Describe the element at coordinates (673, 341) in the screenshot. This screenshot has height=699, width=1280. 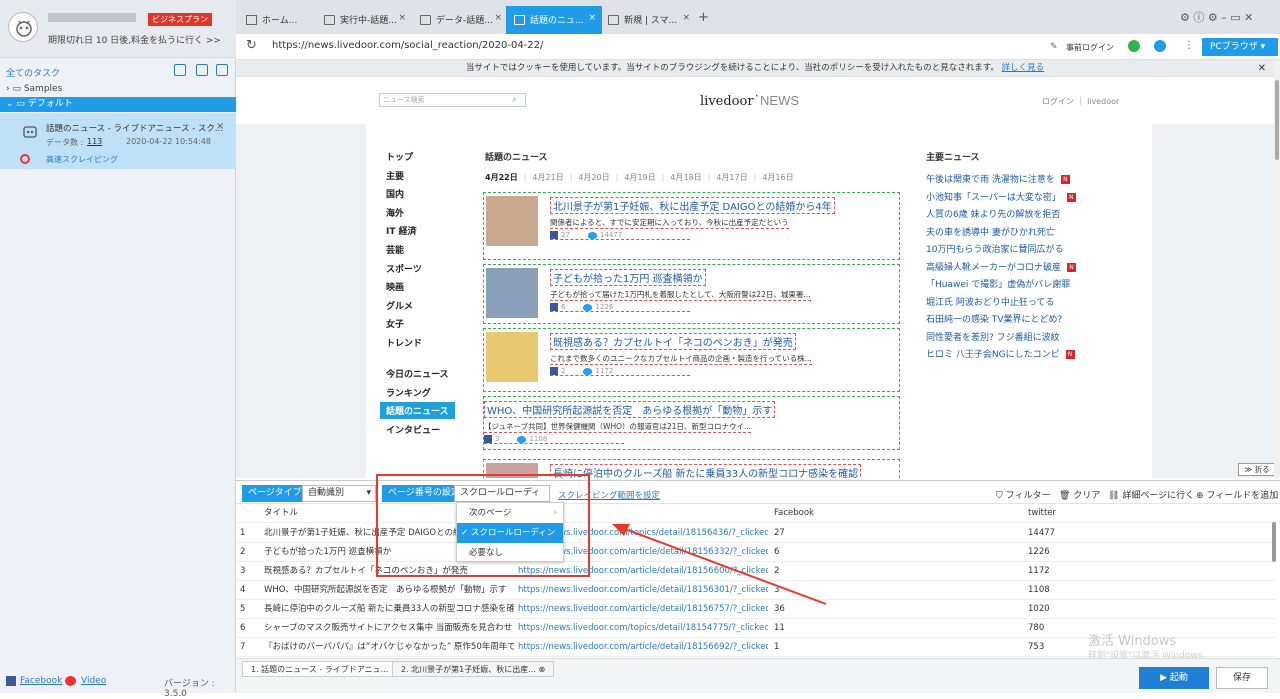
I see `article-title: 既視感ある？カプセルトイ「ネコのペンおき」が発売` at that location.